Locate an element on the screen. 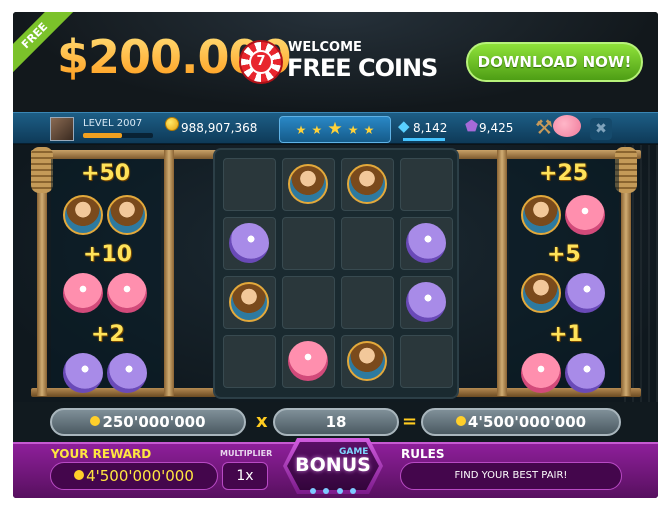 This screenshot has height=510, width=671. calculation-row: 250'000'000 x 18 = 4'500'000'000 is located at coordinates (335, 422).